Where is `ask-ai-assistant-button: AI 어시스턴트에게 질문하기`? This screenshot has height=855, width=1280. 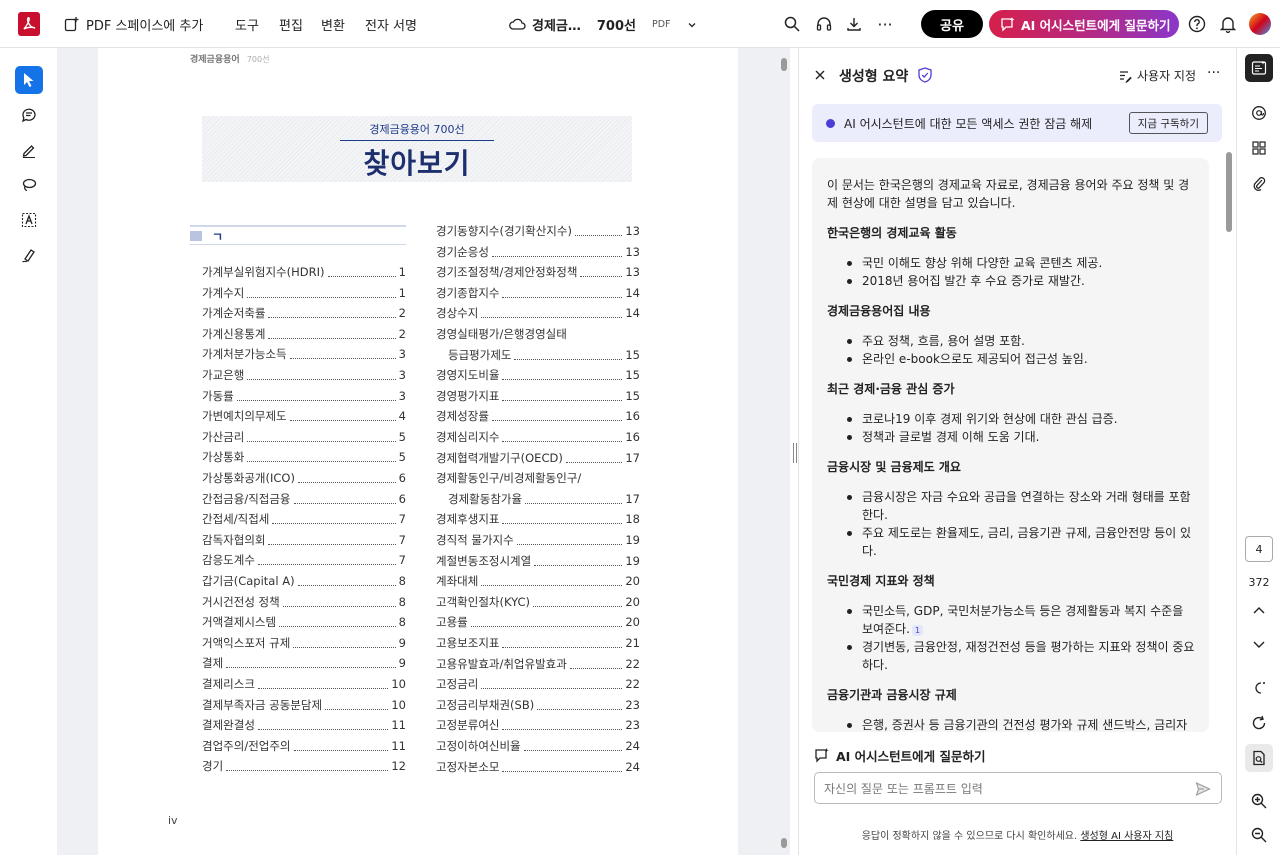
ask-ai-assistant-button: AI 어시스턴트에게 질문하기 is located at coordinates (1084, 24).